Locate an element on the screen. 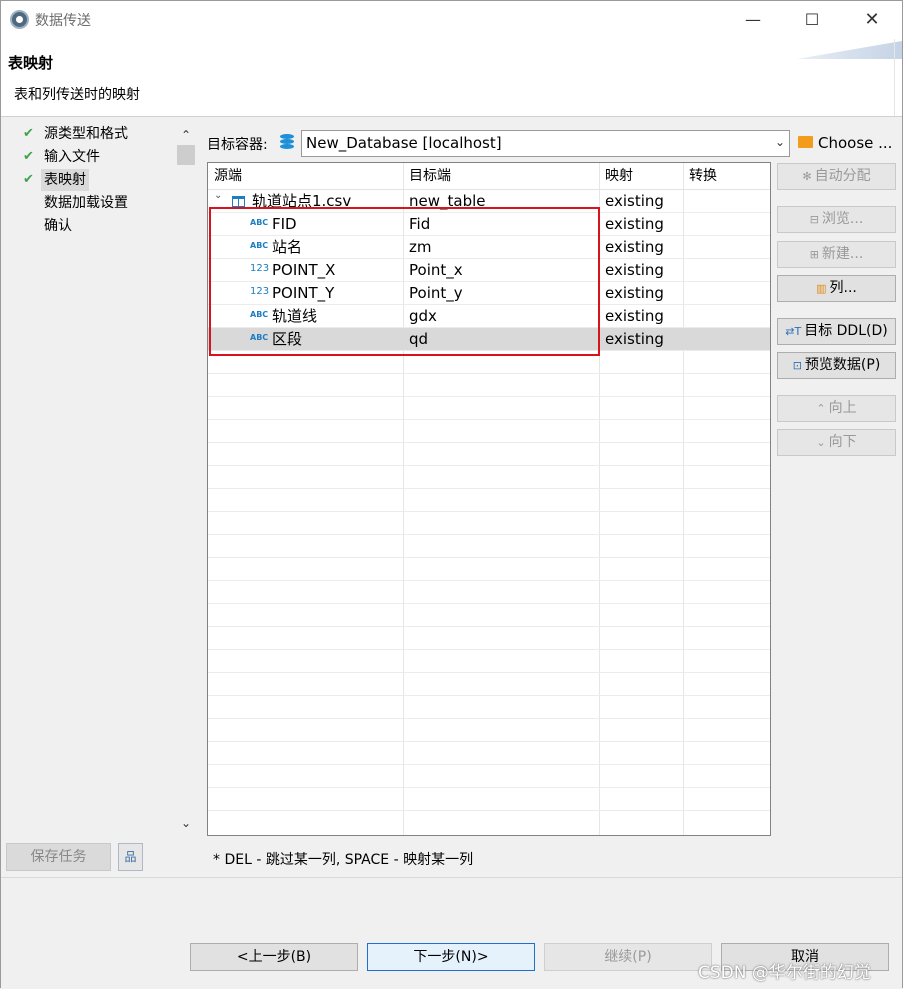 The image size is (903, 989). nav-item-label: 表映射 is located at coordinates (65, 180).